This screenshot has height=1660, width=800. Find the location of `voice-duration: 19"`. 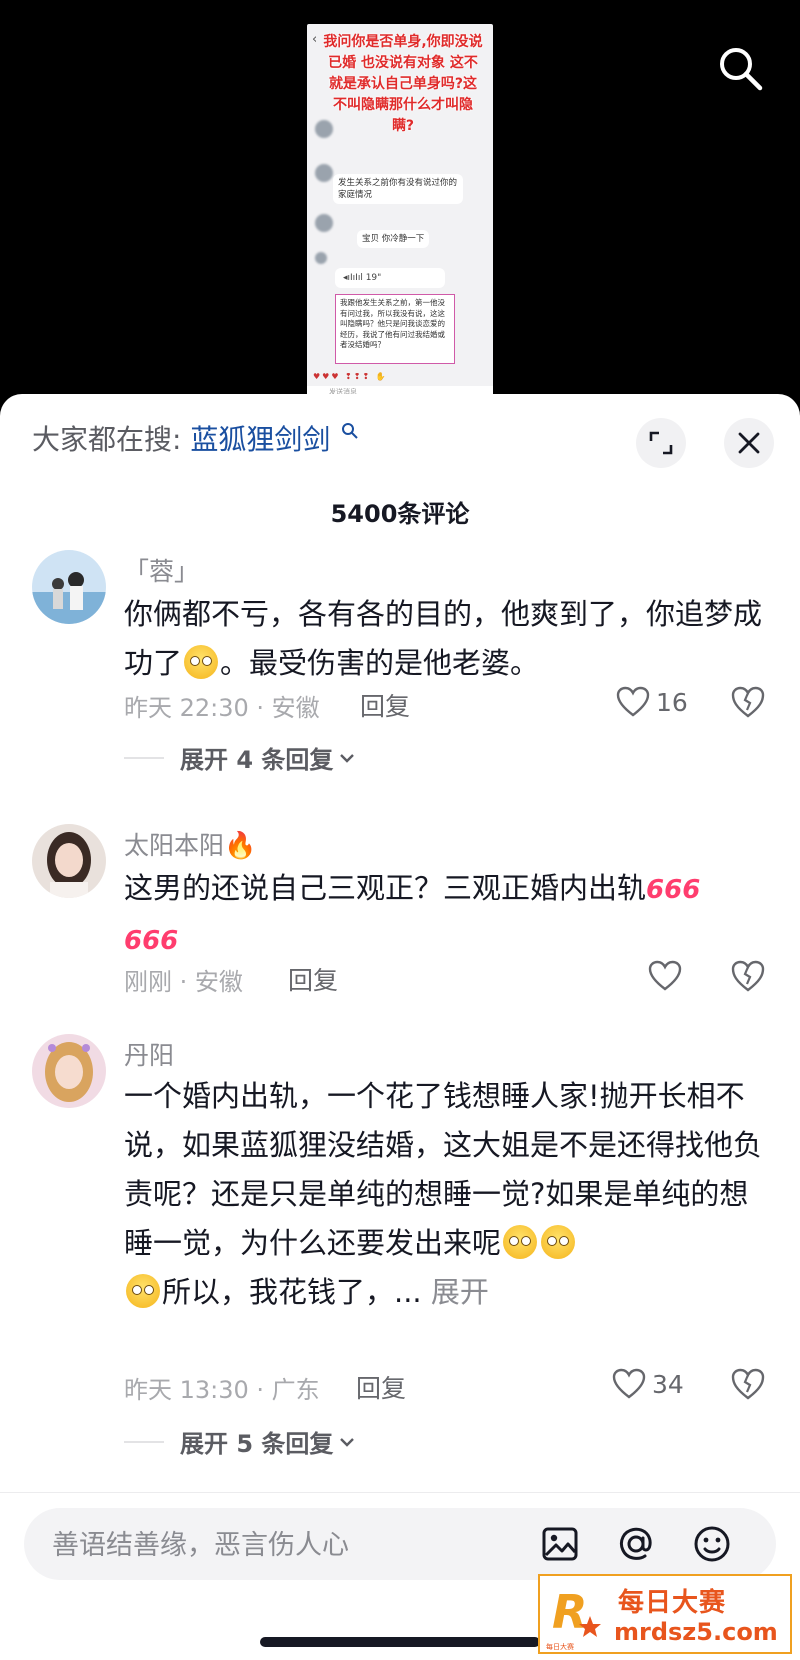

voice-duration: 19" is located at coordinates (373, 278).